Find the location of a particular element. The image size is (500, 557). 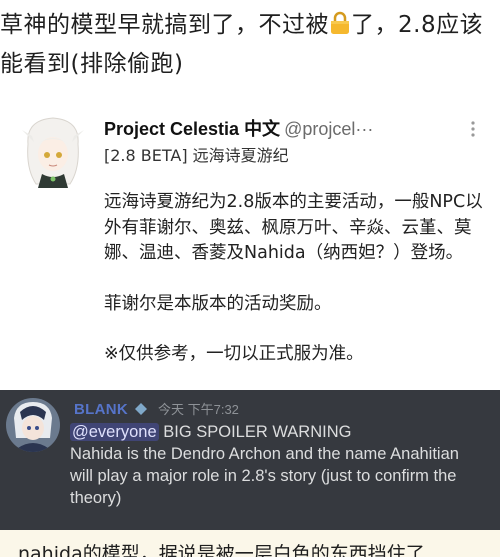

avatar is located at coordinates (53, 154).